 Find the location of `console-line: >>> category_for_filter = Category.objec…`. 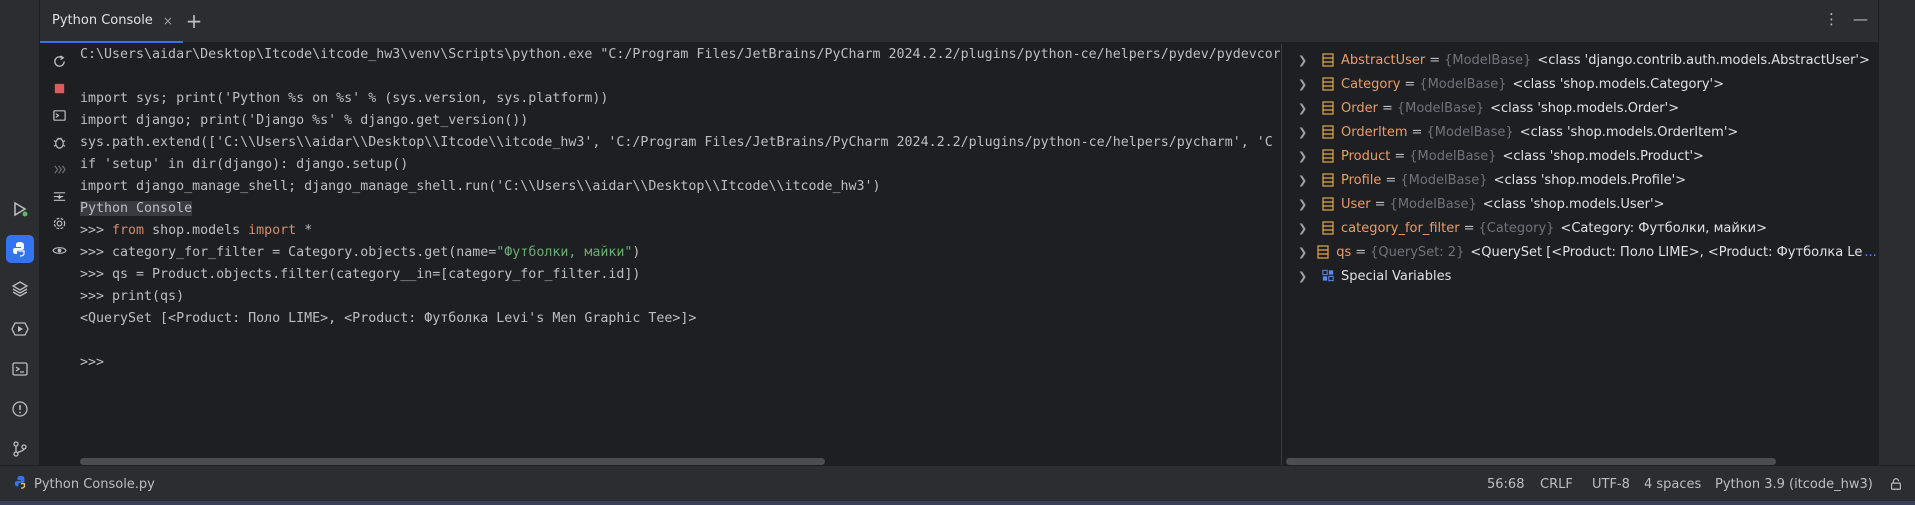

console-line: >>> category_for_filter = Category.objec… is located at coordinates (360, 252).